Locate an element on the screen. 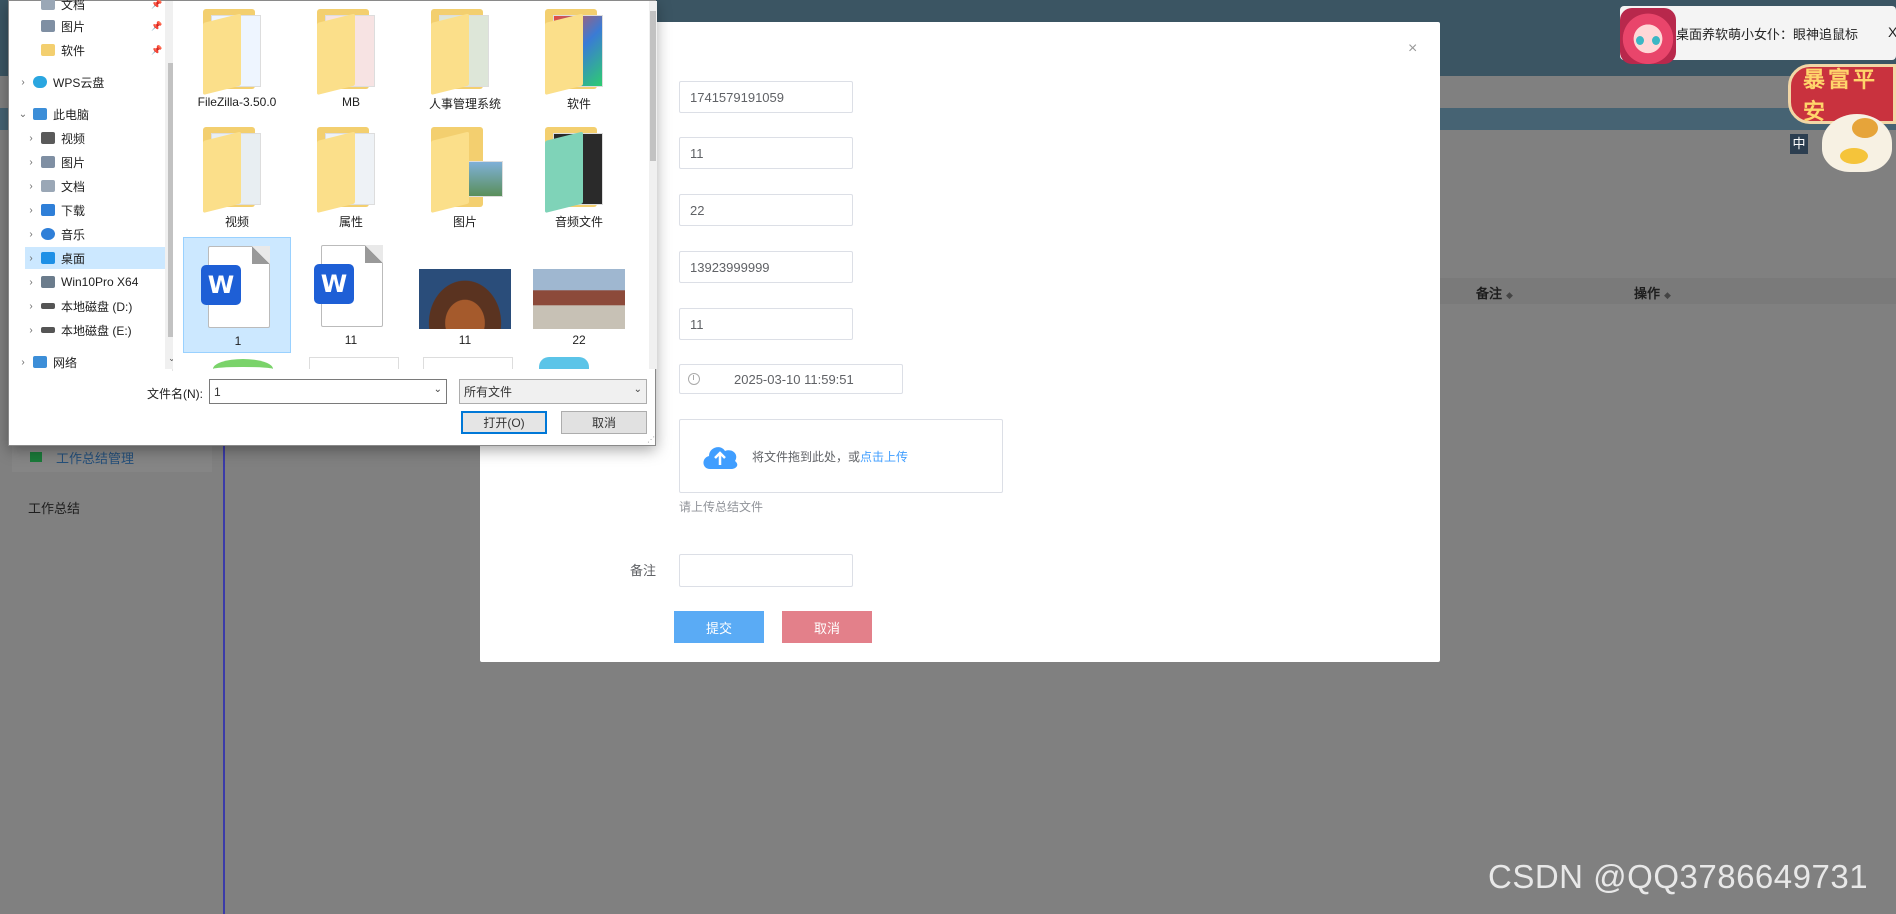 This screenshot has height=914, width=1896. submit-button: 提交 is located at coordinates (719, 627).